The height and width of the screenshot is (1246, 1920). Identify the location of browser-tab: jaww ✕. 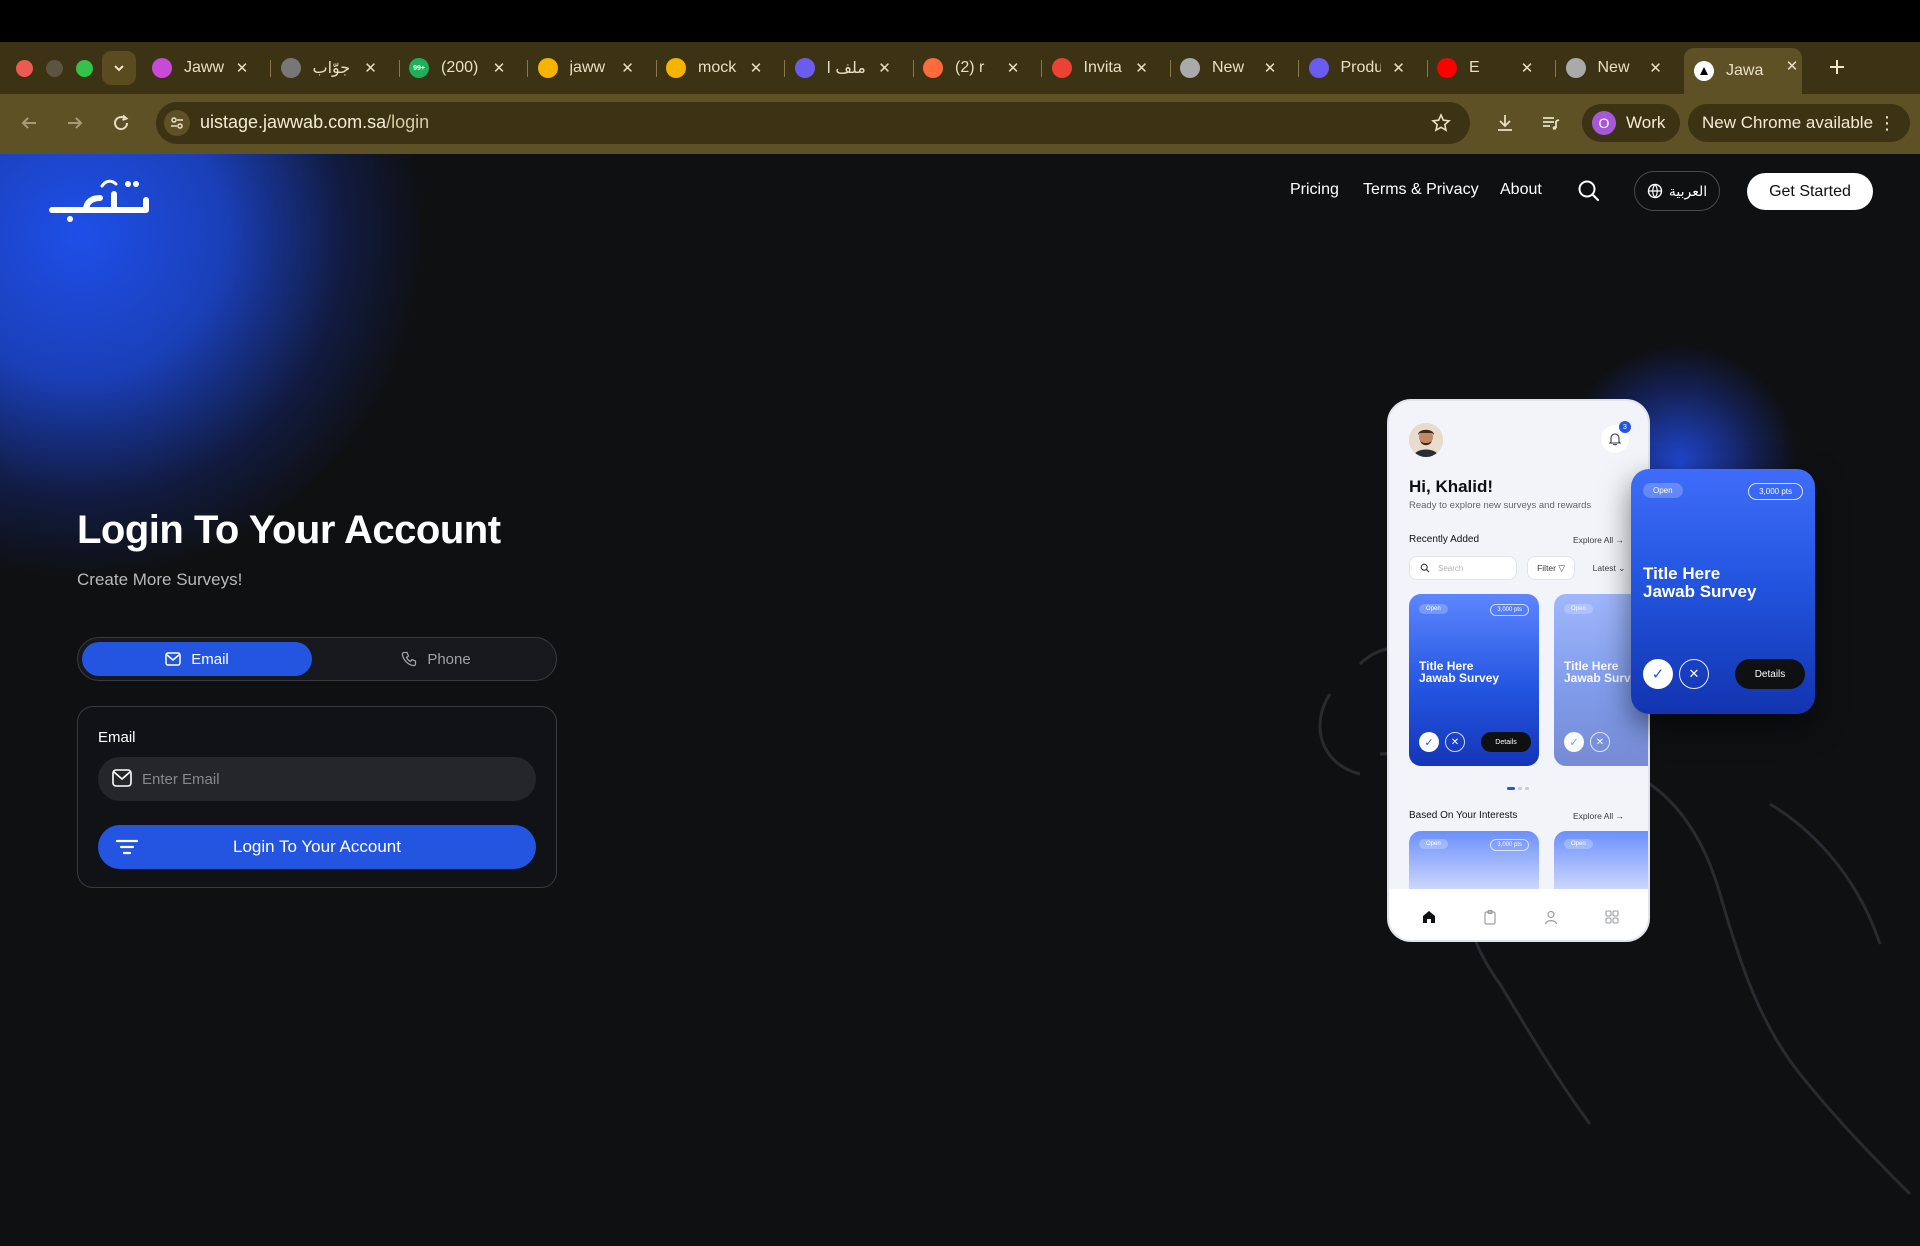
(587, 68).